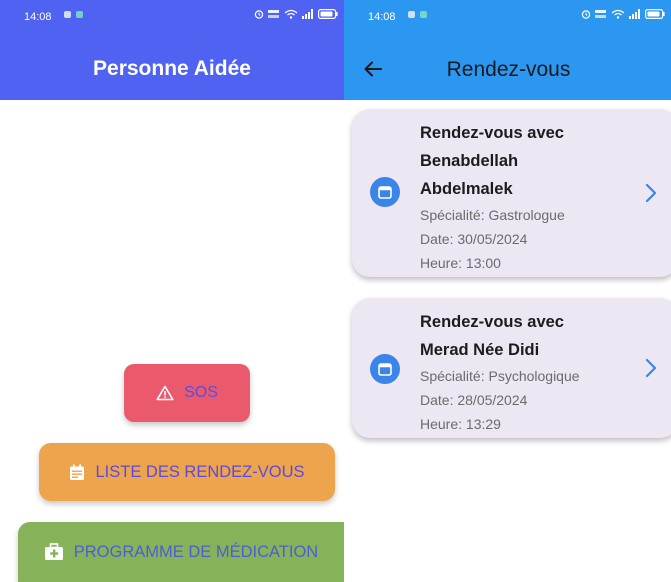 This screenshot has height=582, width=671. I want to click on appointments-list-button-label: LISTE DES RENDEZ-VOUS, so click(200, 471).